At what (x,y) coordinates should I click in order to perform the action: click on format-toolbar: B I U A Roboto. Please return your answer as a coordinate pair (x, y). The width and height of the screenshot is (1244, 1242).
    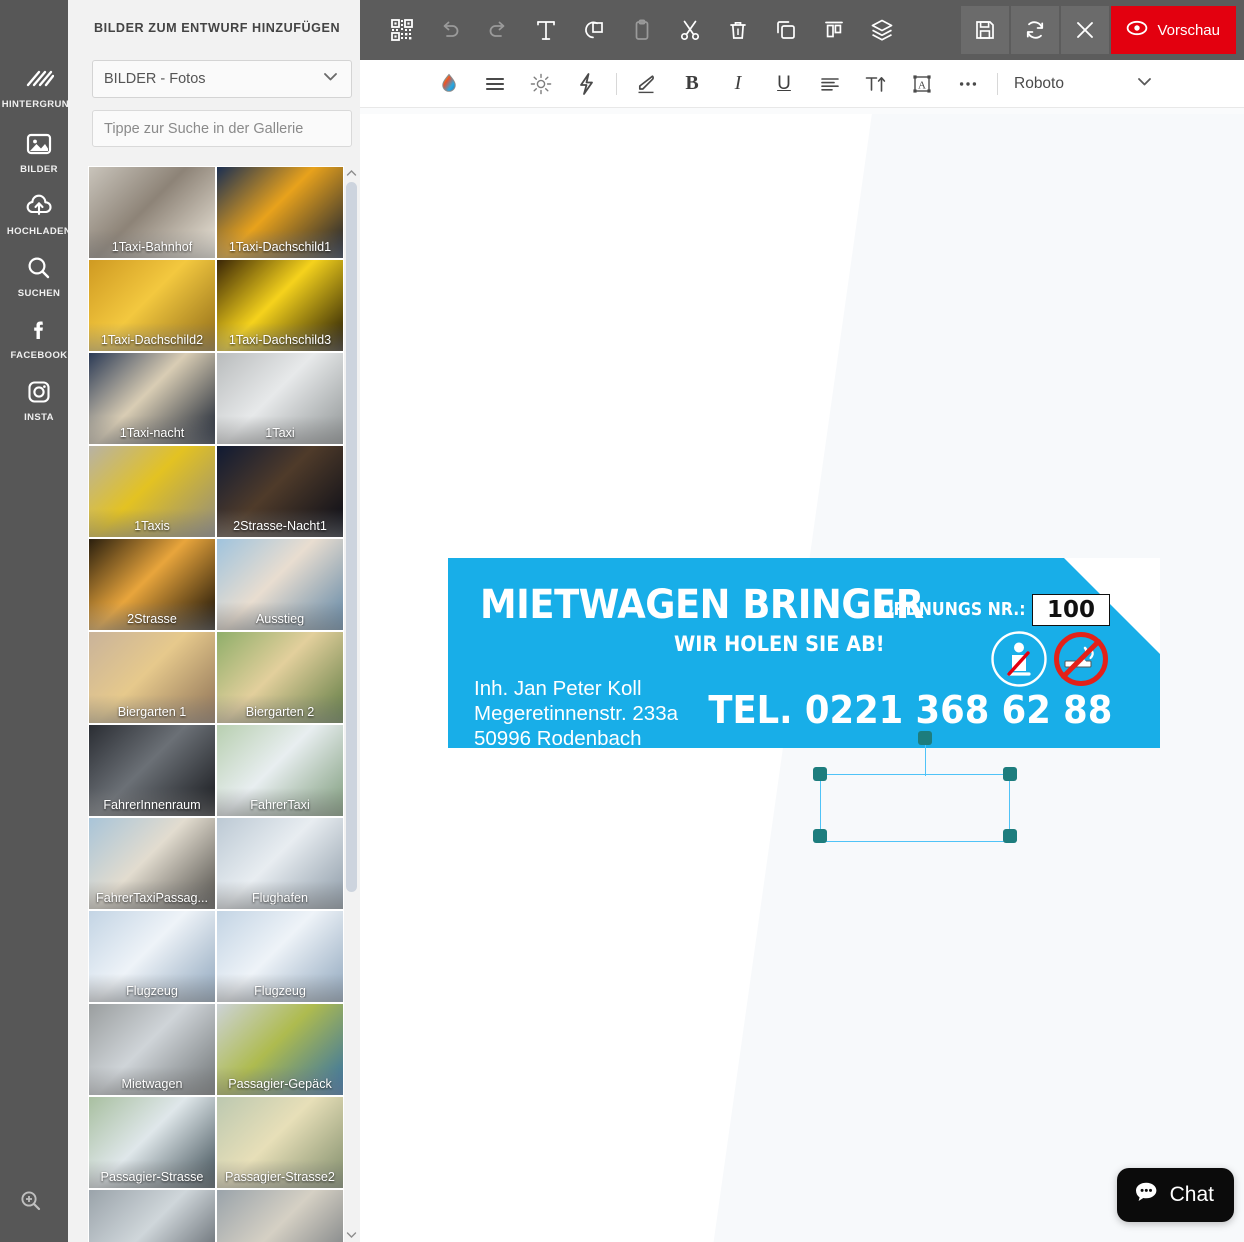
    Looking at the image, I should click on (802, 84).